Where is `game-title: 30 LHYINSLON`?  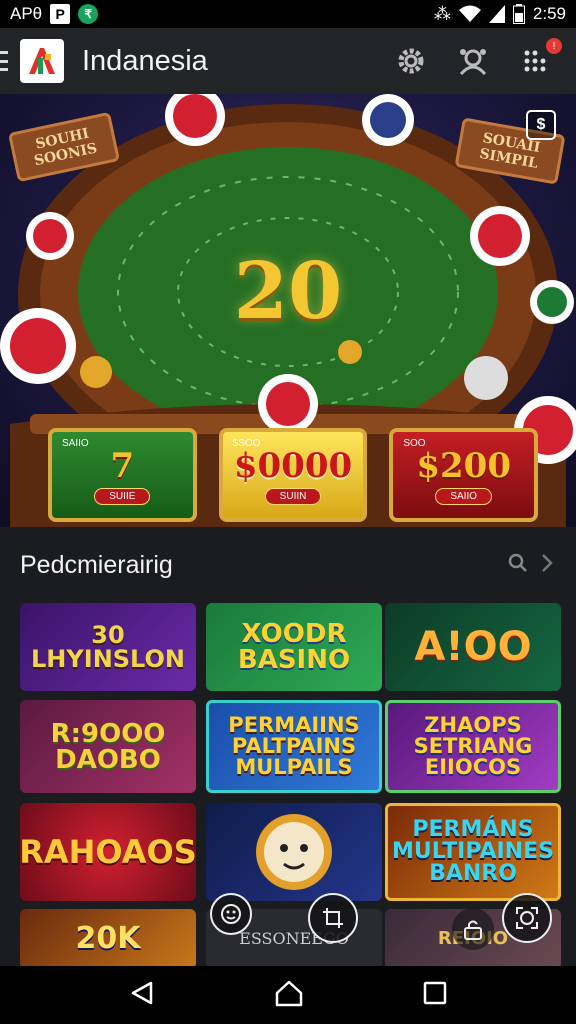
game-title: 30 LHYINSLON is located at coordinates (108, 647).